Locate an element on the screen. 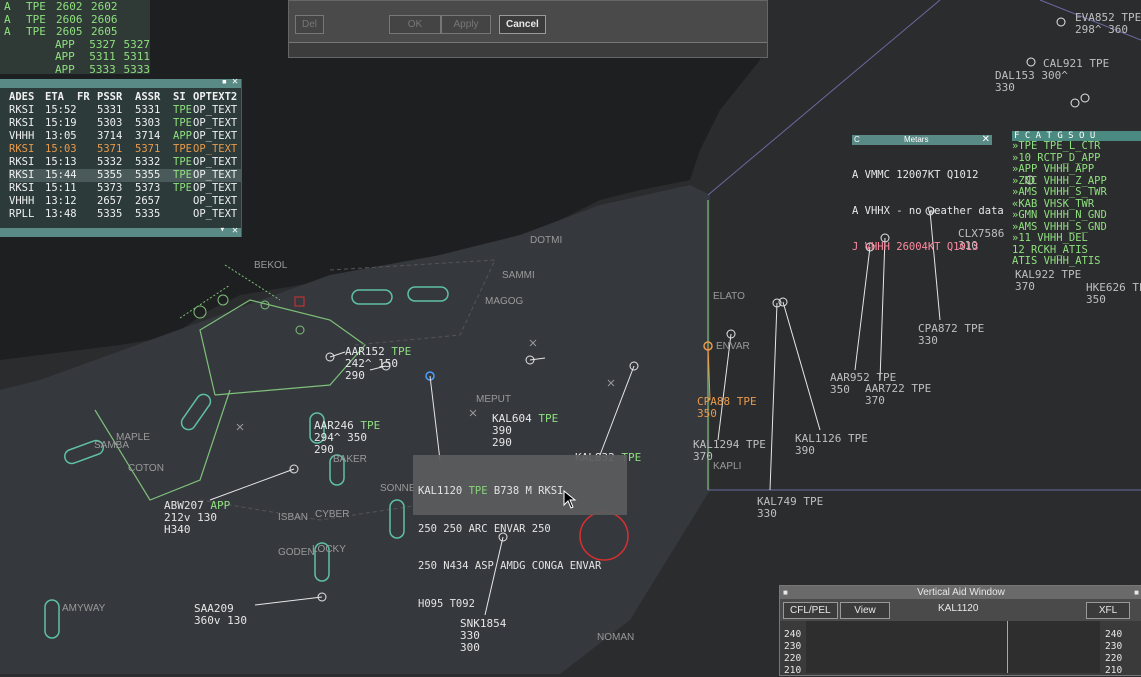 The image size is (1141, 677). cfl-pel-button: CFL/PEL is located at coordinates (810, 610).